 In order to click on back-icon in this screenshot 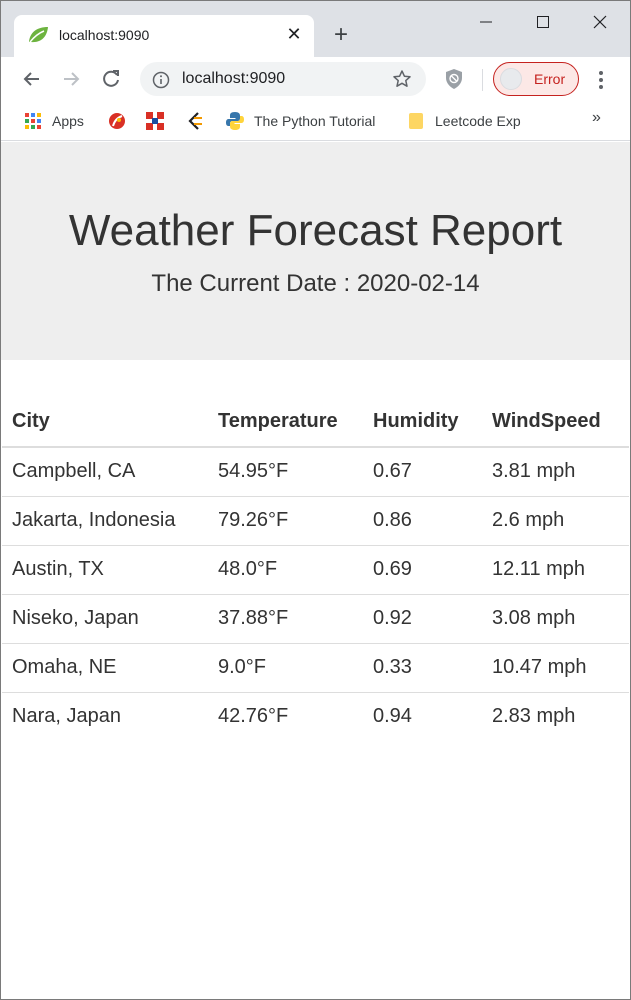, I will do `click(32, 79)`.